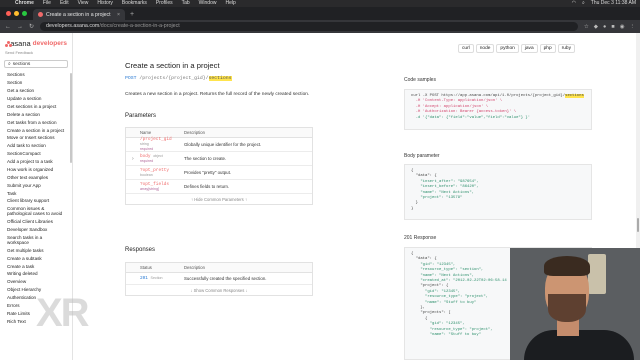 The width and height of the screenshot is (640, 360). Describe the element at coordinates (36, 107) in the screenshot. I see `nav-item: Get sections in a project` at that location.